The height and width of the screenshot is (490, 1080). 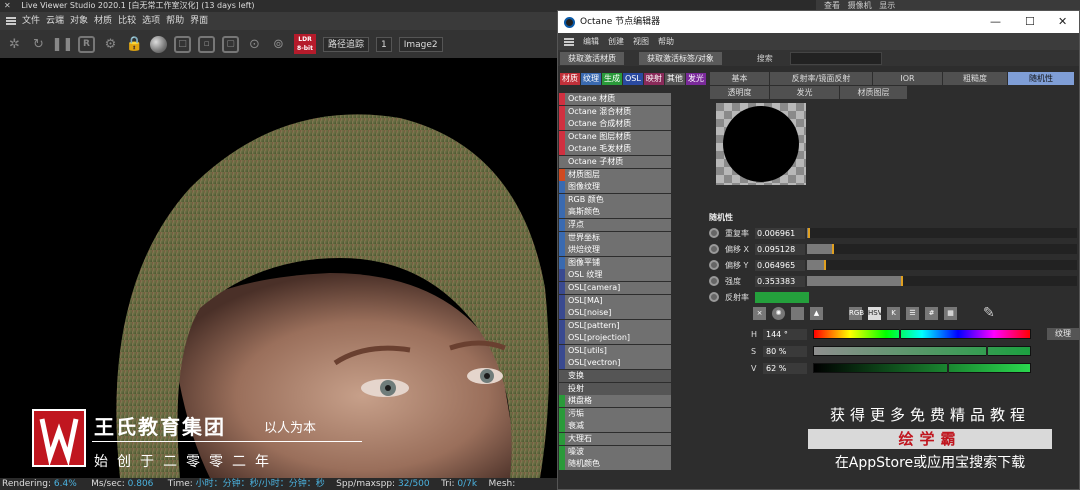 What do you see at coordinates (612, 79) in the screenshot?
I see `category-tab: 生成` at bounding box center [612, 79].